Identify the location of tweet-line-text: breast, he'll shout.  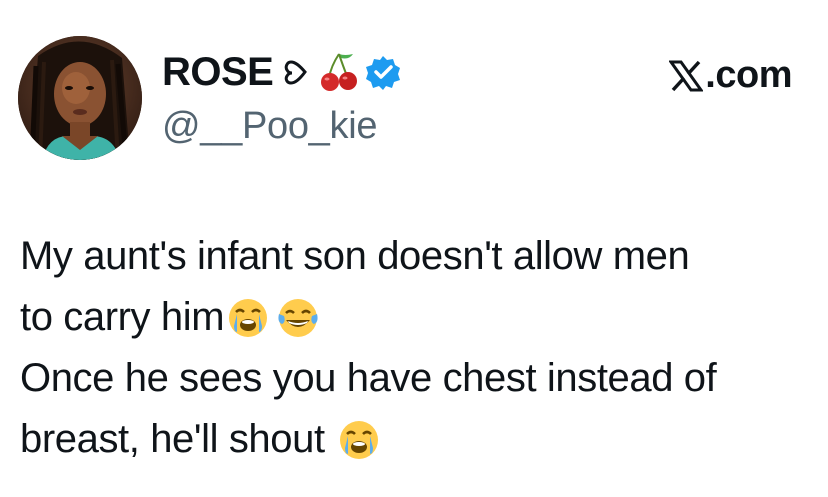
(172, 439).